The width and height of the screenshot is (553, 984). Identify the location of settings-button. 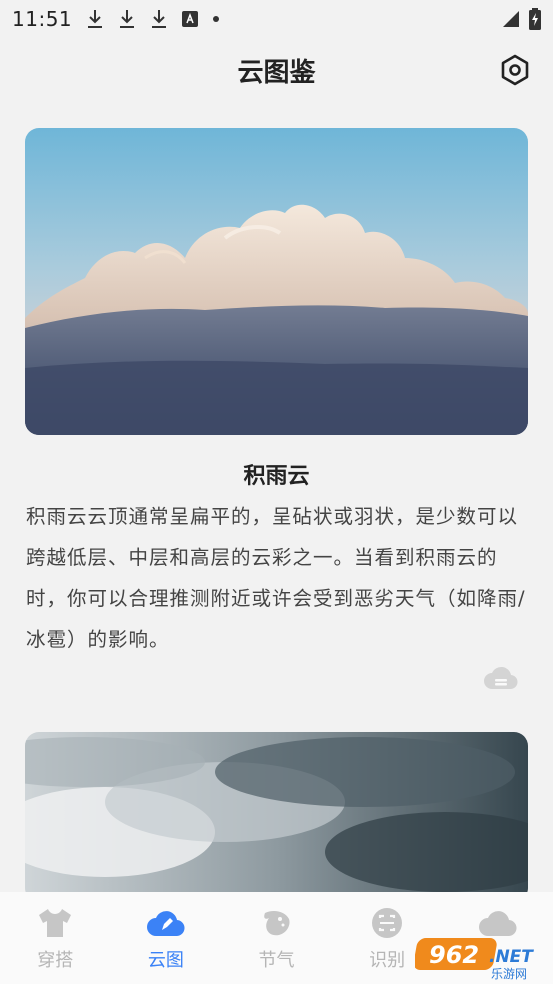
(515, 70).